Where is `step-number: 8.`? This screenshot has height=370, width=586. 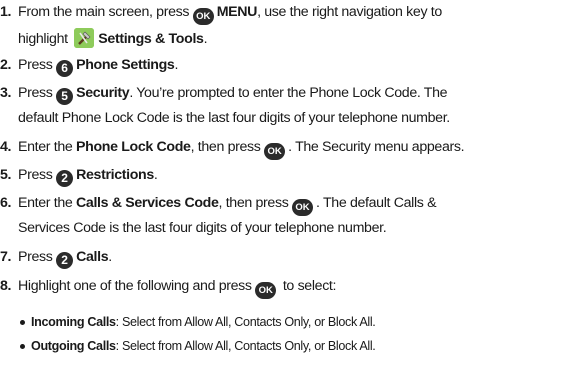 step-number: 8. is located at coordinates (6, 286).